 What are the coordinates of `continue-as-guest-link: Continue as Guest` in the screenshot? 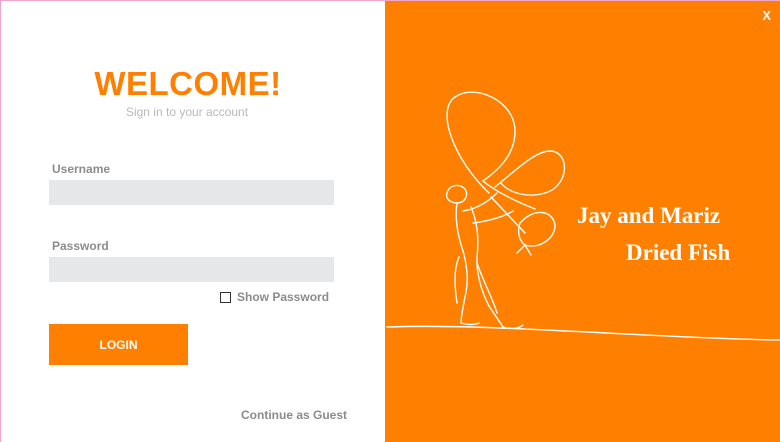 It's located at (294, 415).